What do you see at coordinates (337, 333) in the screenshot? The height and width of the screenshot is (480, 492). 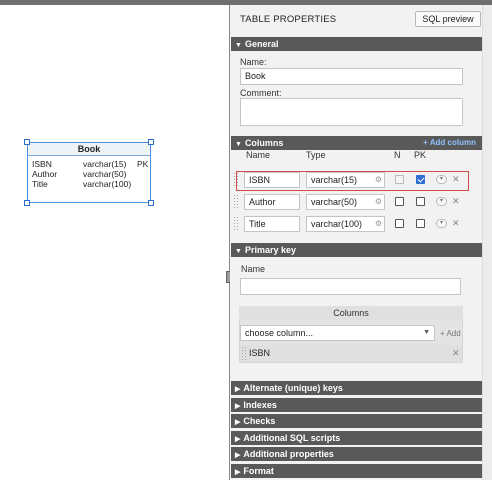 I see `choose-column-select: choose column... ▼` at bounding box center [337, 333].